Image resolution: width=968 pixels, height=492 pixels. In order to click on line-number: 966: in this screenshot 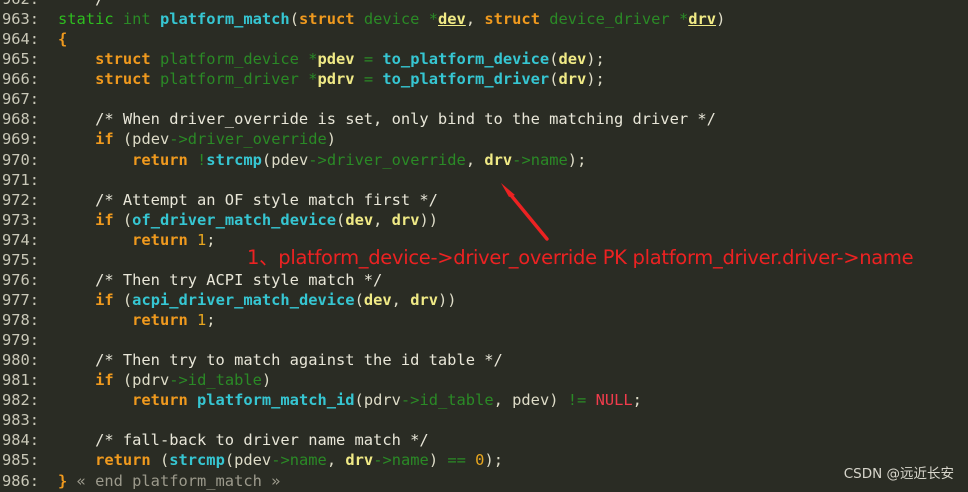, I will do `click(21, 79)`.